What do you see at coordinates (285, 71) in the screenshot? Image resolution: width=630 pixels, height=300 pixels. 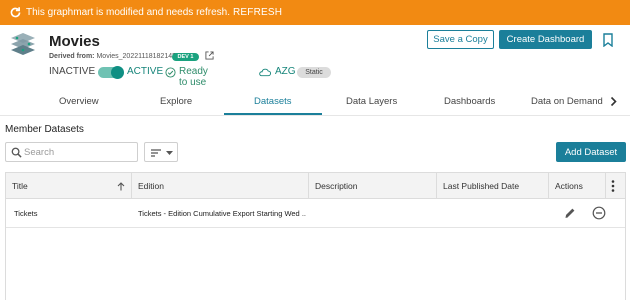 I see `azg-label: AZG` at bounding box center [285, 71].